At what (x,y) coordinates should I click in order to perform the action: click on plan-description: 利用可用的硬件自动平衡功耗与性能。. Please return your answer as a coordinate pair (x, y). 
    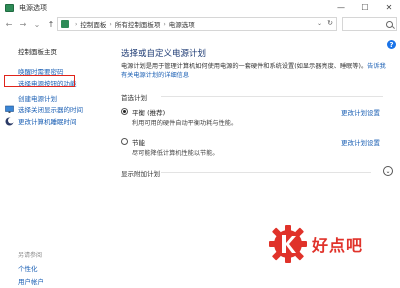
    Looking at the image, I should click on (185, 123).